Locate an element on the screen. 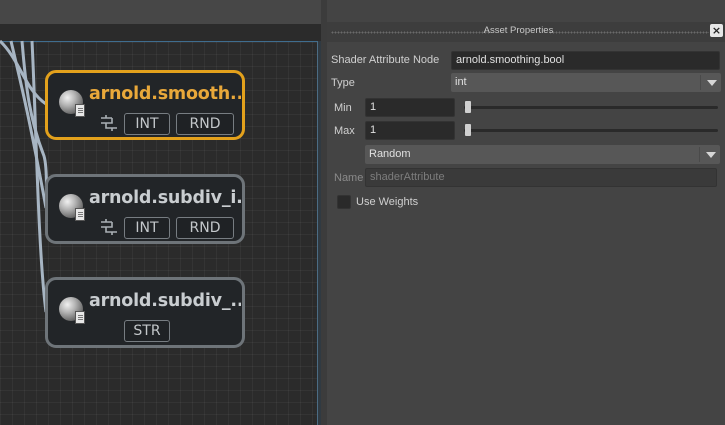  name-field: shaderAttribute is located at coordinates (541, 177).